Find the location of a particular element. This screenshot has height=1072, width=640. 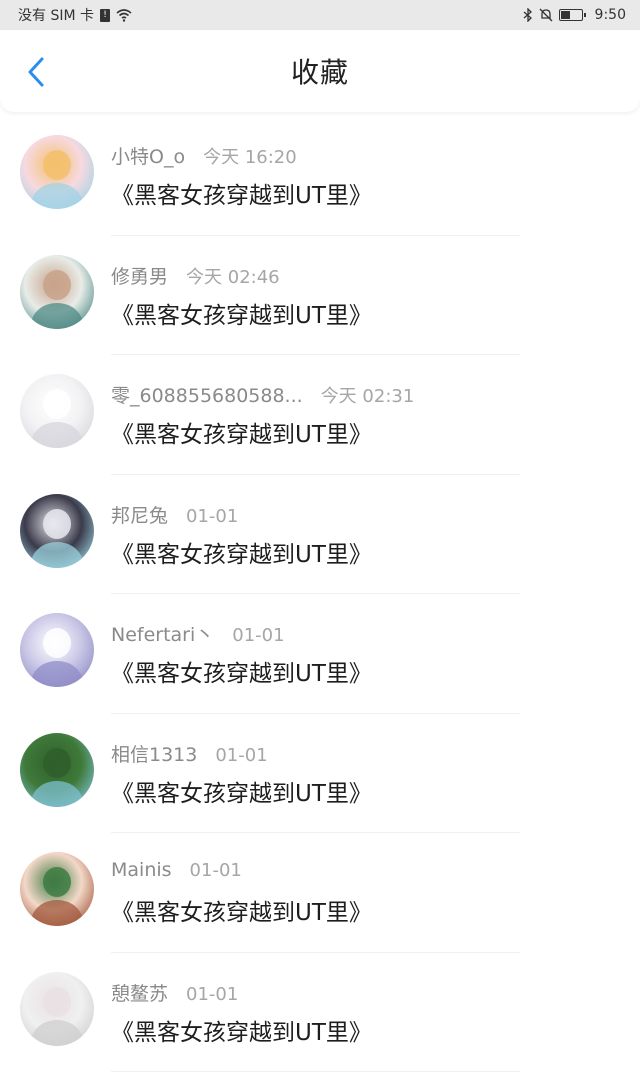

item-meta: 相信1313 01-01 is located at coordinates (189, 753).